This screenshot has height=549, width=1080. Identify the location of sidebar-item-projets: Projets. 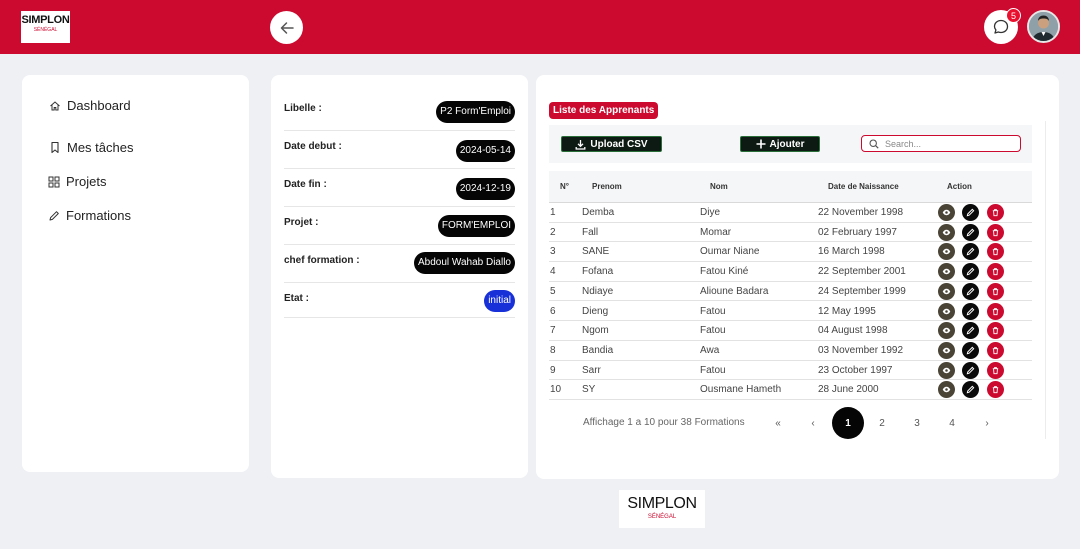
(77, 181).